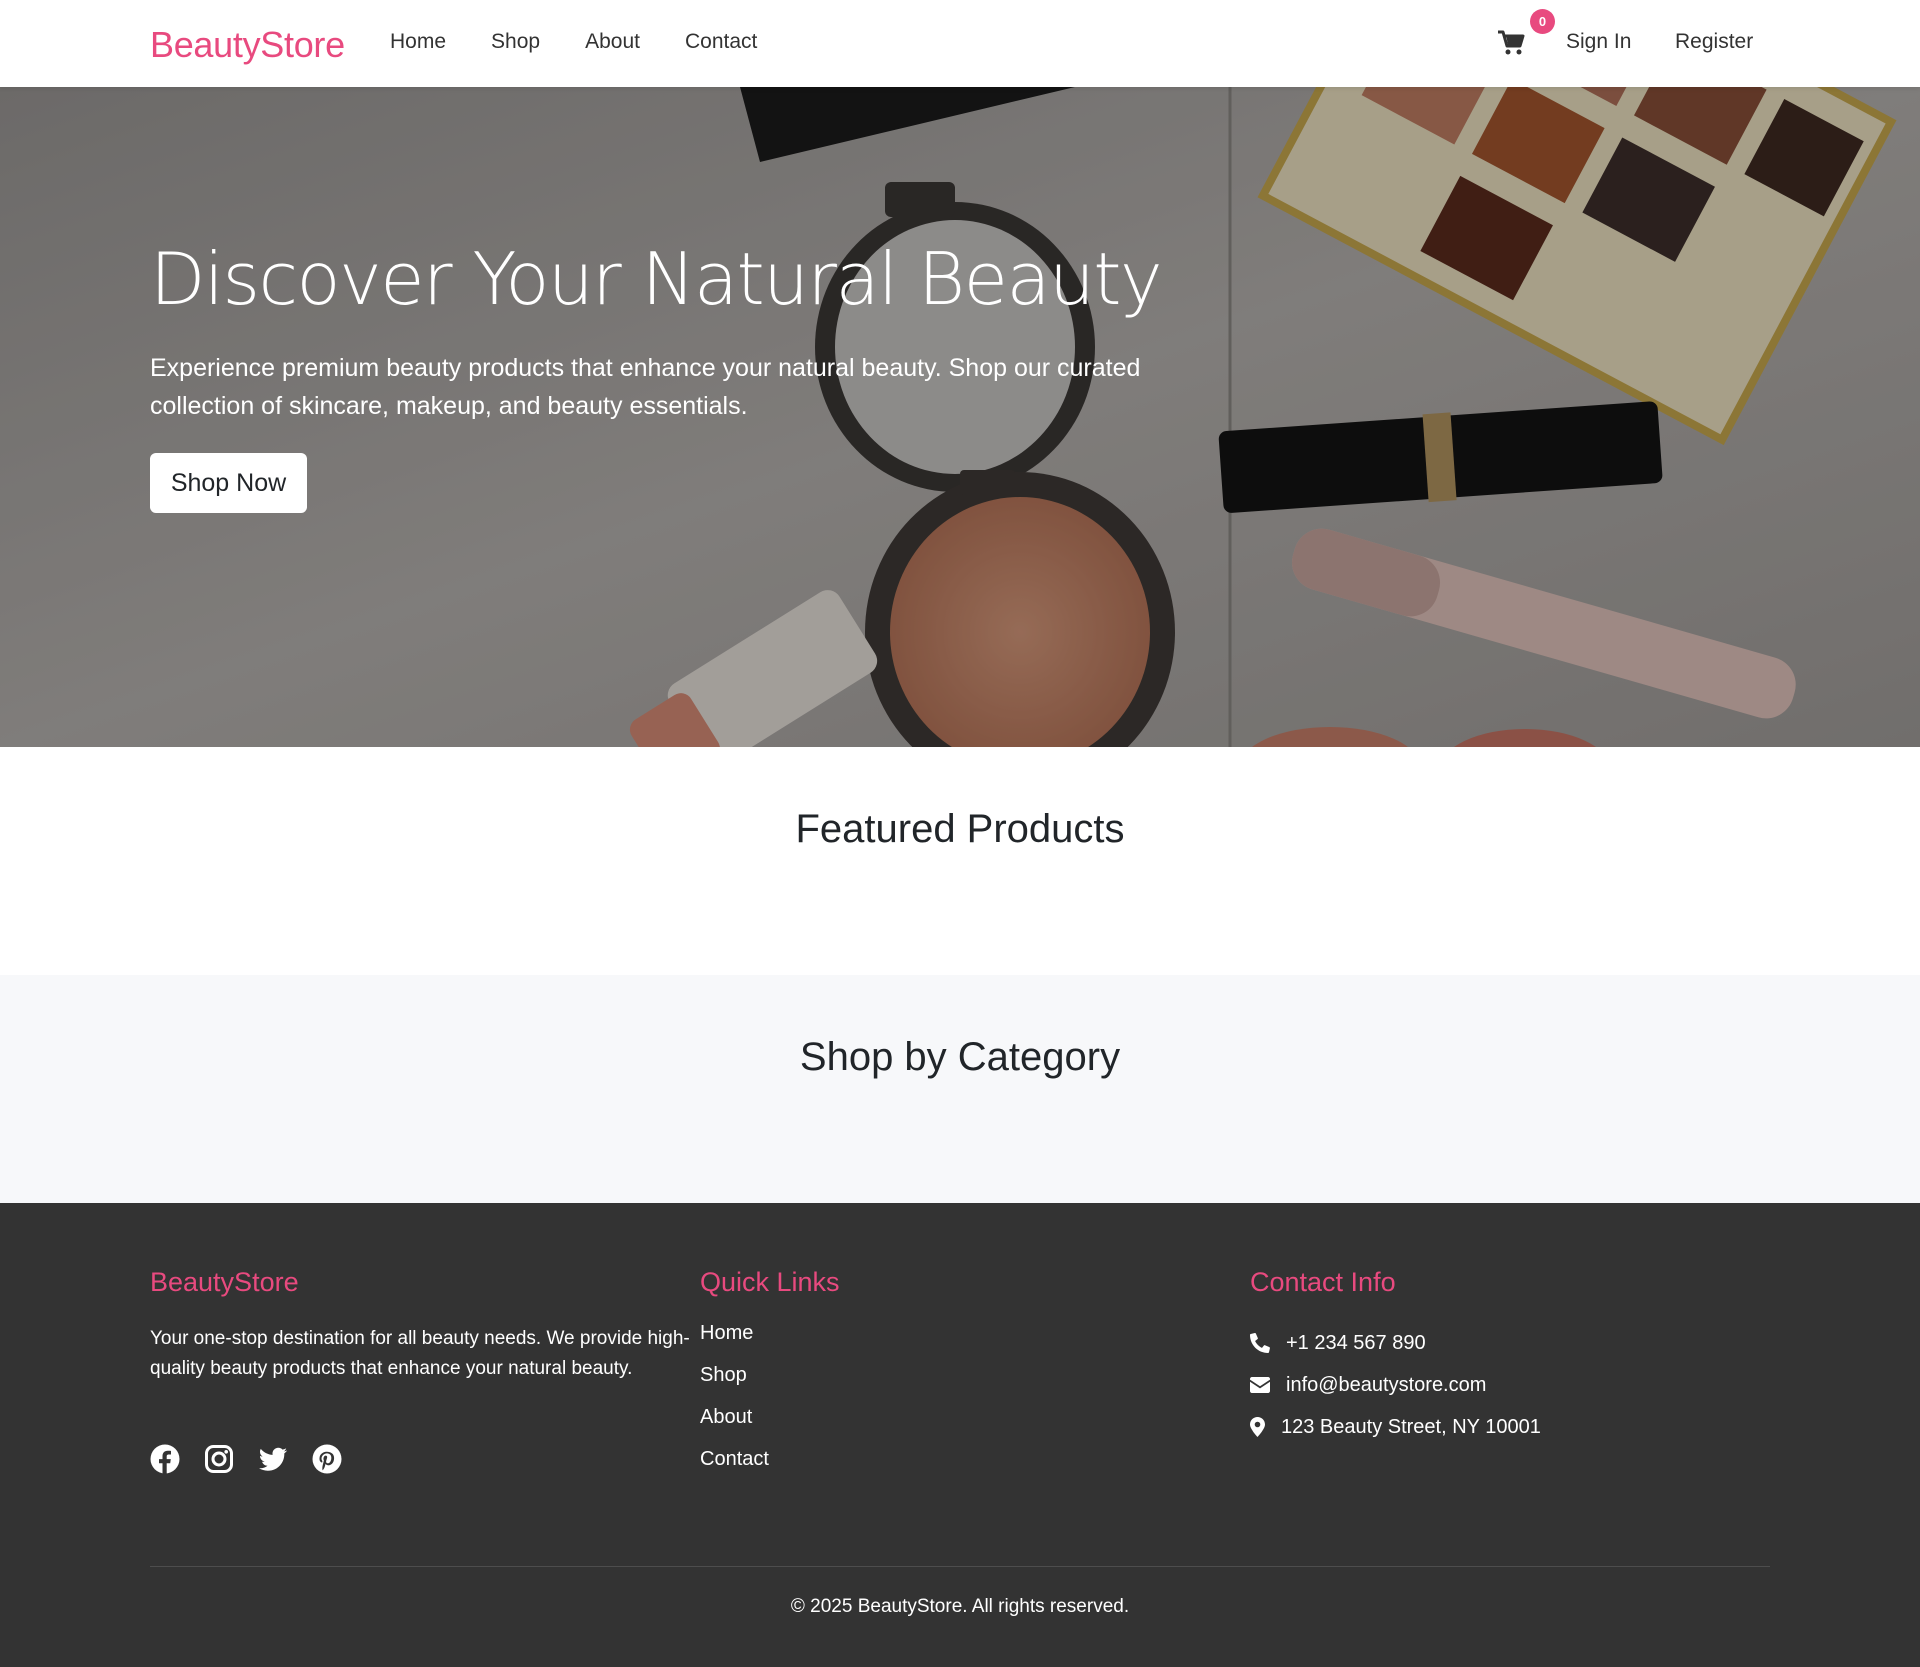 This screenshot has width=1920, height=1667. Describe the element at coordinates (656, 279) in the screenshot. I see `hero-title: Discover Your Natural Beauty` at that location.